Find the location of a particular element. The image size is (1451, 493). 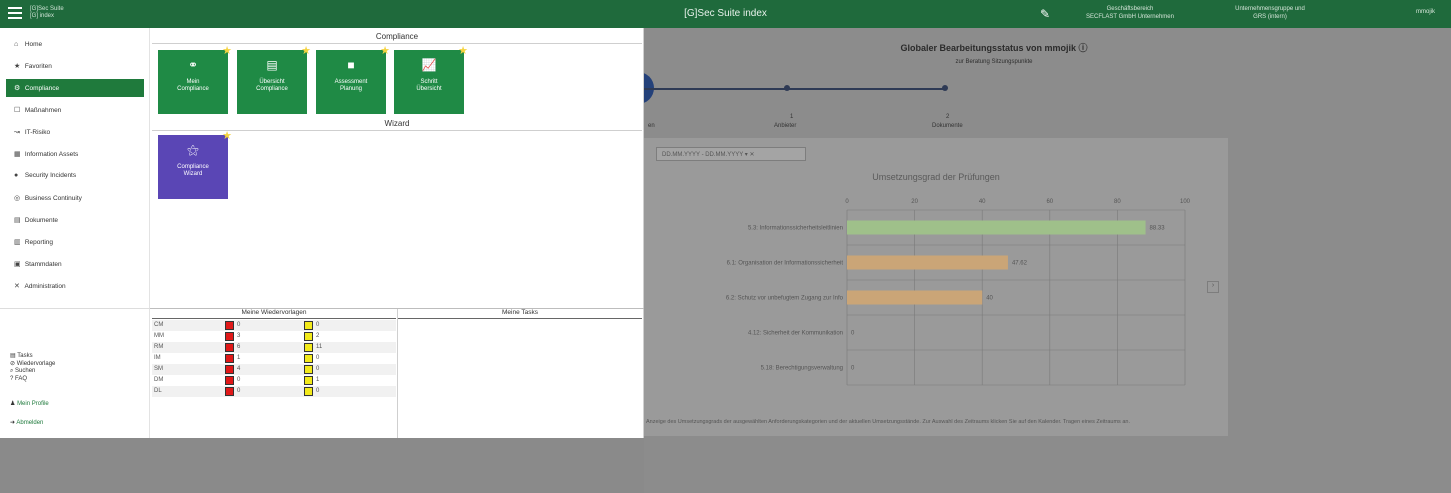

sidebar-item-it-risk: ↝ IT-Risiko is located at coordinates (75, 132).